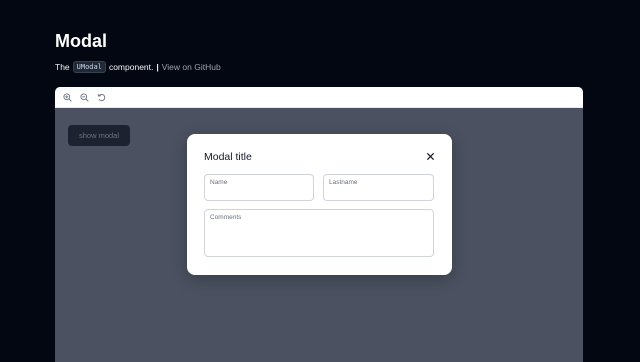 The image size is (640, 362). What do you see at coordinates (378, 187) in the screenshot?
I see `lastname-field: Lastname` at bounding box center [378, 187].